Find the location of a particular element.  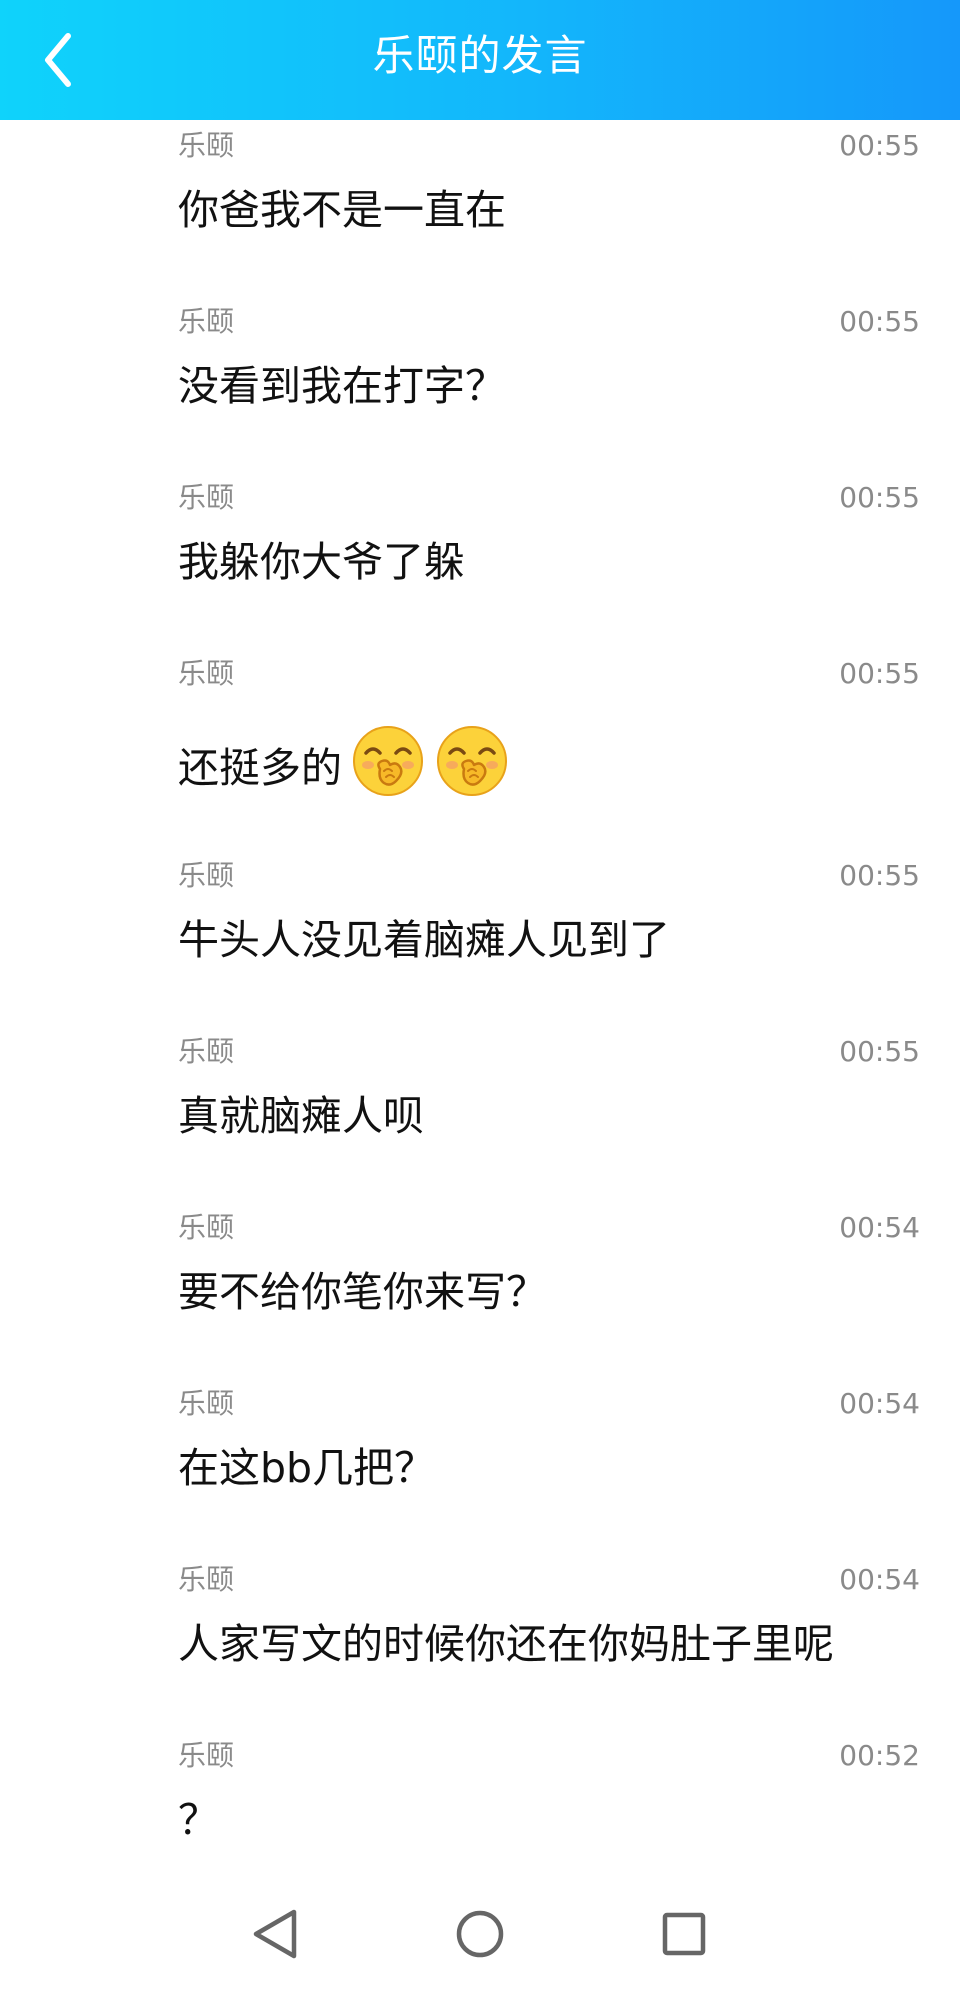

message-text: ？ is located at coordinates (198, 1820).